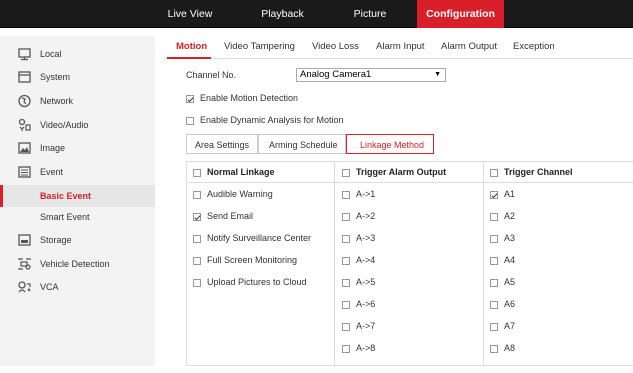 This screenshot has height=373, width=633. Describe the element at coordinates (358, 348) in the screenshot. I see `alarm-output-item: A->8` at that location.